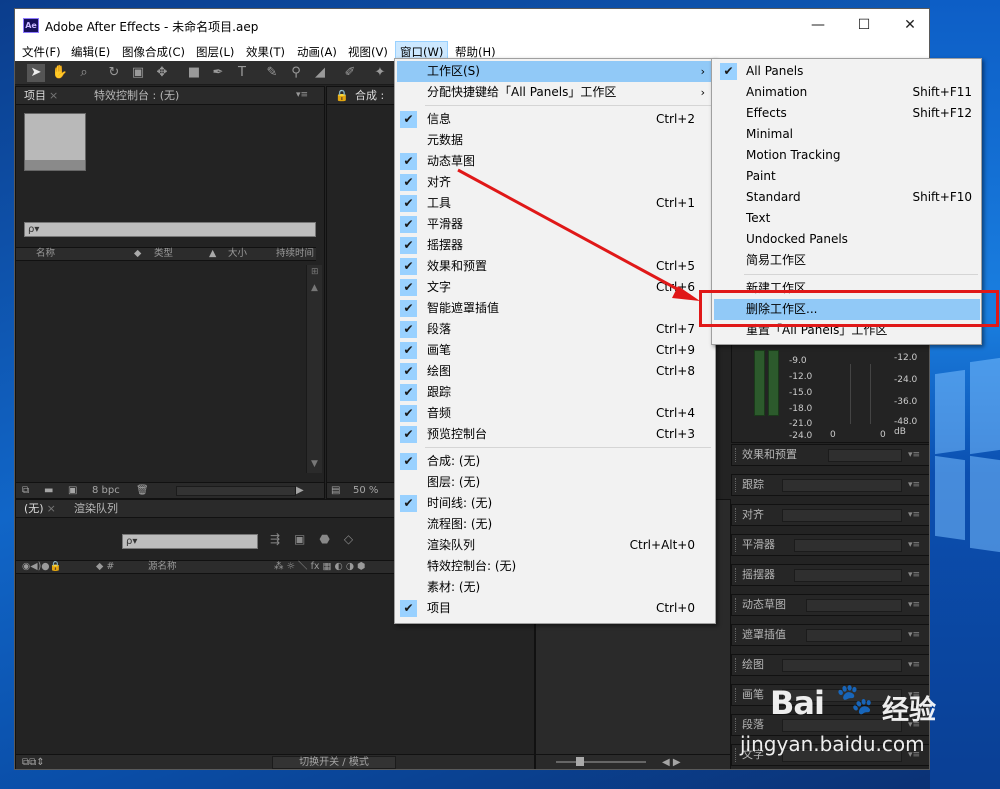 This screenshot has height=789, width=1000. Describe the element at coordinates (555, 245) in the screenshot. I see `window-menu-item: ✔ 摇摆器` at that location.